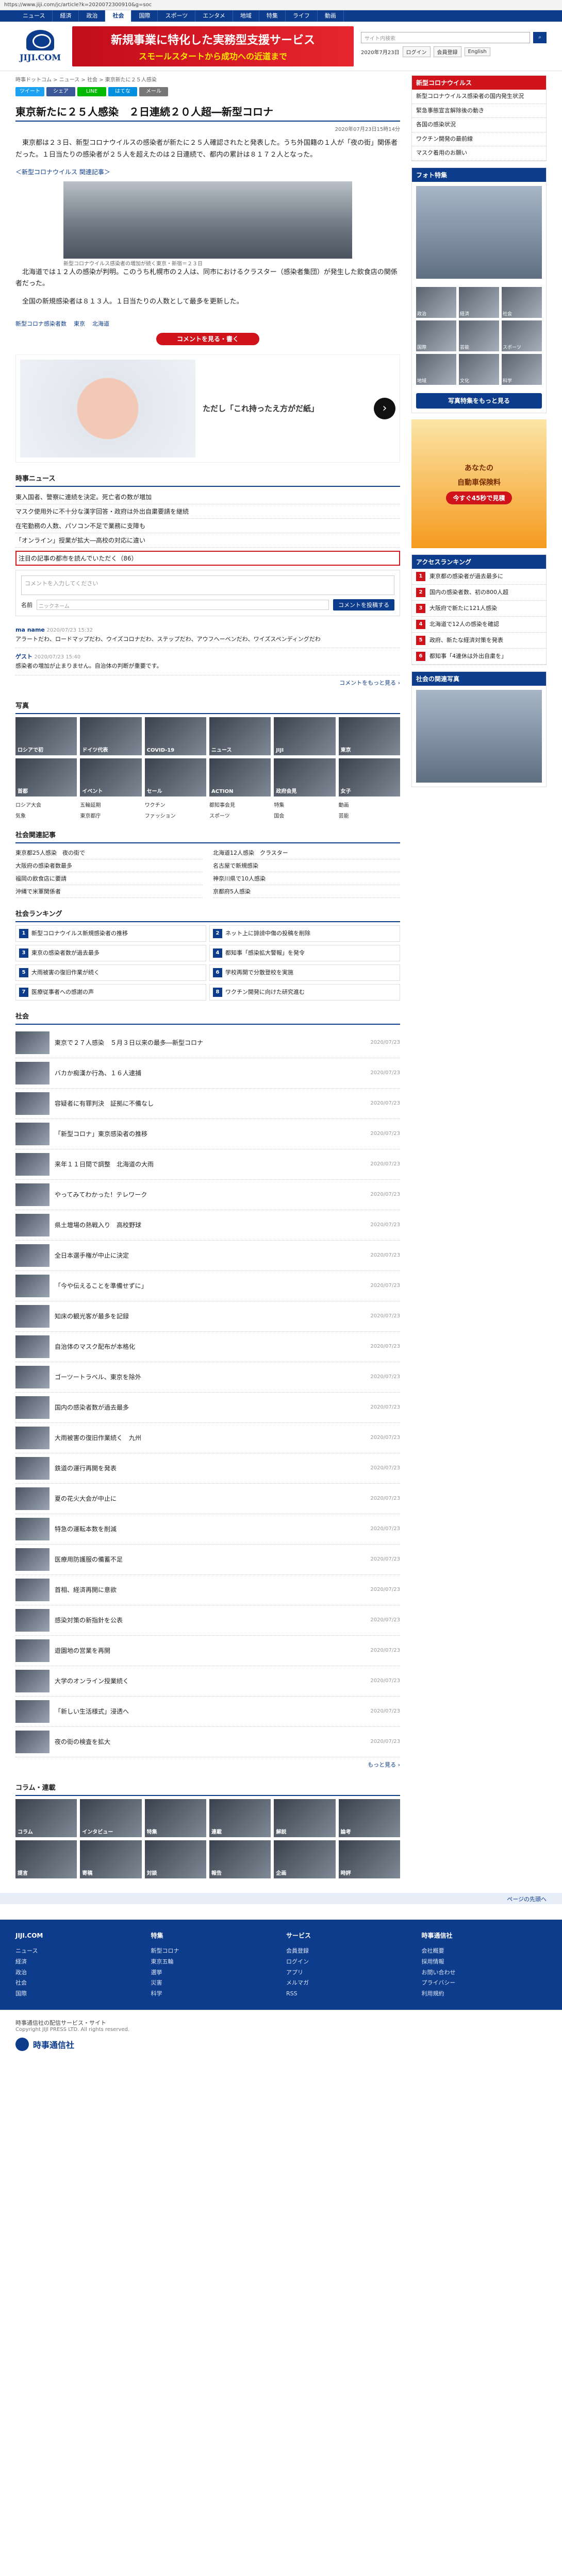 The width and height of the screenshot is (562, 2576). Describe the element at coordinates (175, 777) in the screenshot. I see `photo-tile: セール` at that location.